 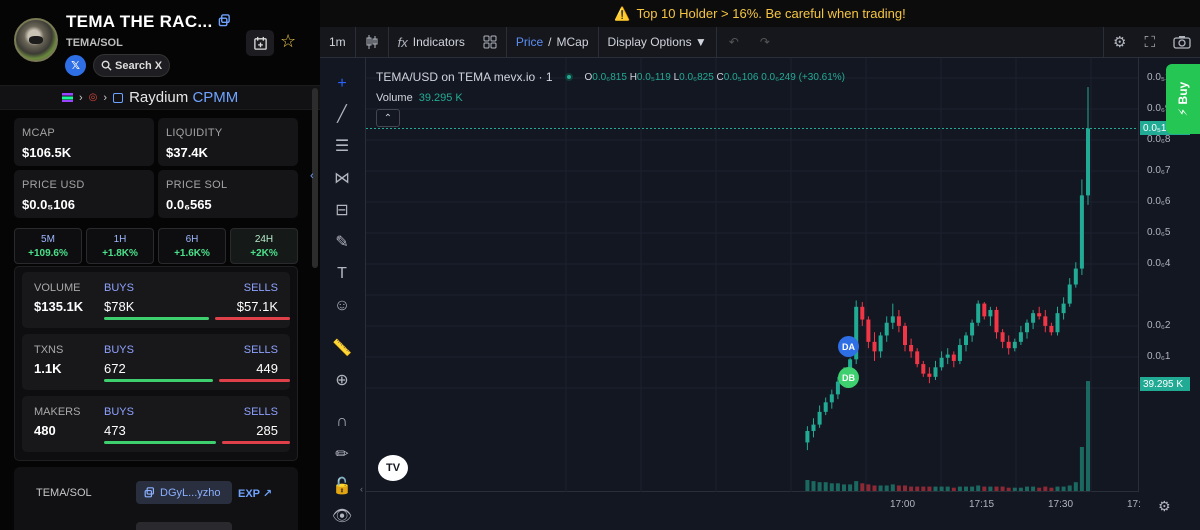 What do you see at coordinates (115, 368) in the screenshot?
I see `txns-buys-value: 672` at bounding box center [115, 368].